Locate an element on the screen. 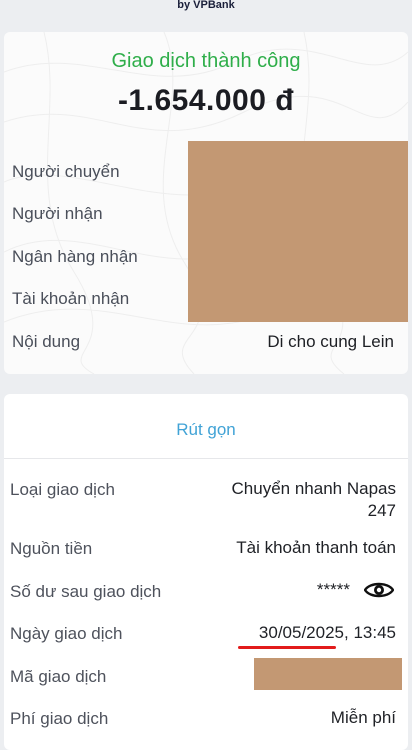 This screenshot has height=750, width=412. recipient-bank-label: Ngân hàng nhận is located at coordinates (75, 256).